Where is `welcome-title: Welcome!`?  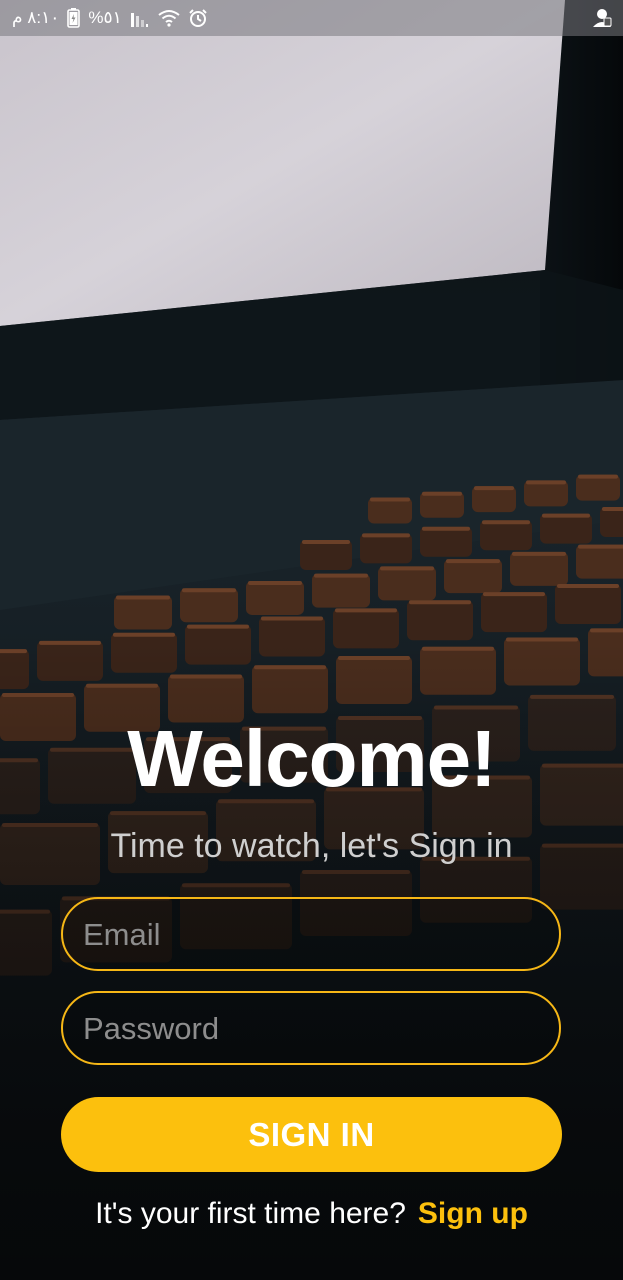 welcome-title: Welcome! is located at coordinates (311, 758).